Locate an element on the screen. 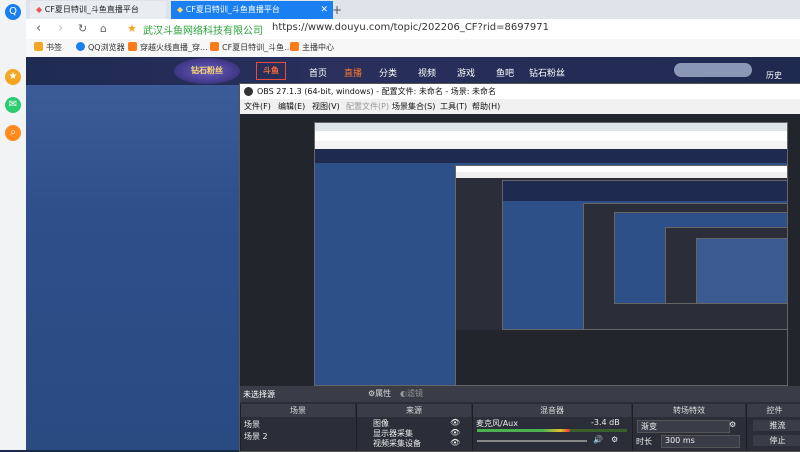 The height and width of the screenshot is (452, 800). back-icon: ‹ is located at coordinates (38, 28).